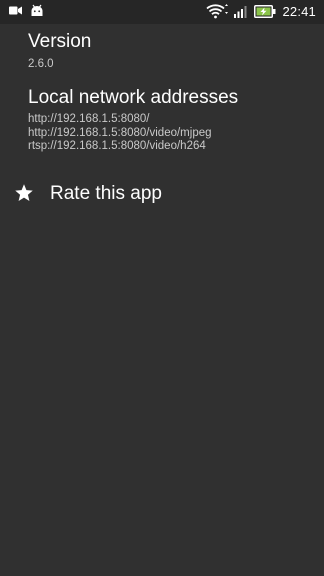 The height and width of the screenshot is (576, 324). Describe the element at coordinates (120, 132) in the screenshot. I see `address-http-mjpeg: http://192.168.1.5:8080/video/mjpeg` at that location.